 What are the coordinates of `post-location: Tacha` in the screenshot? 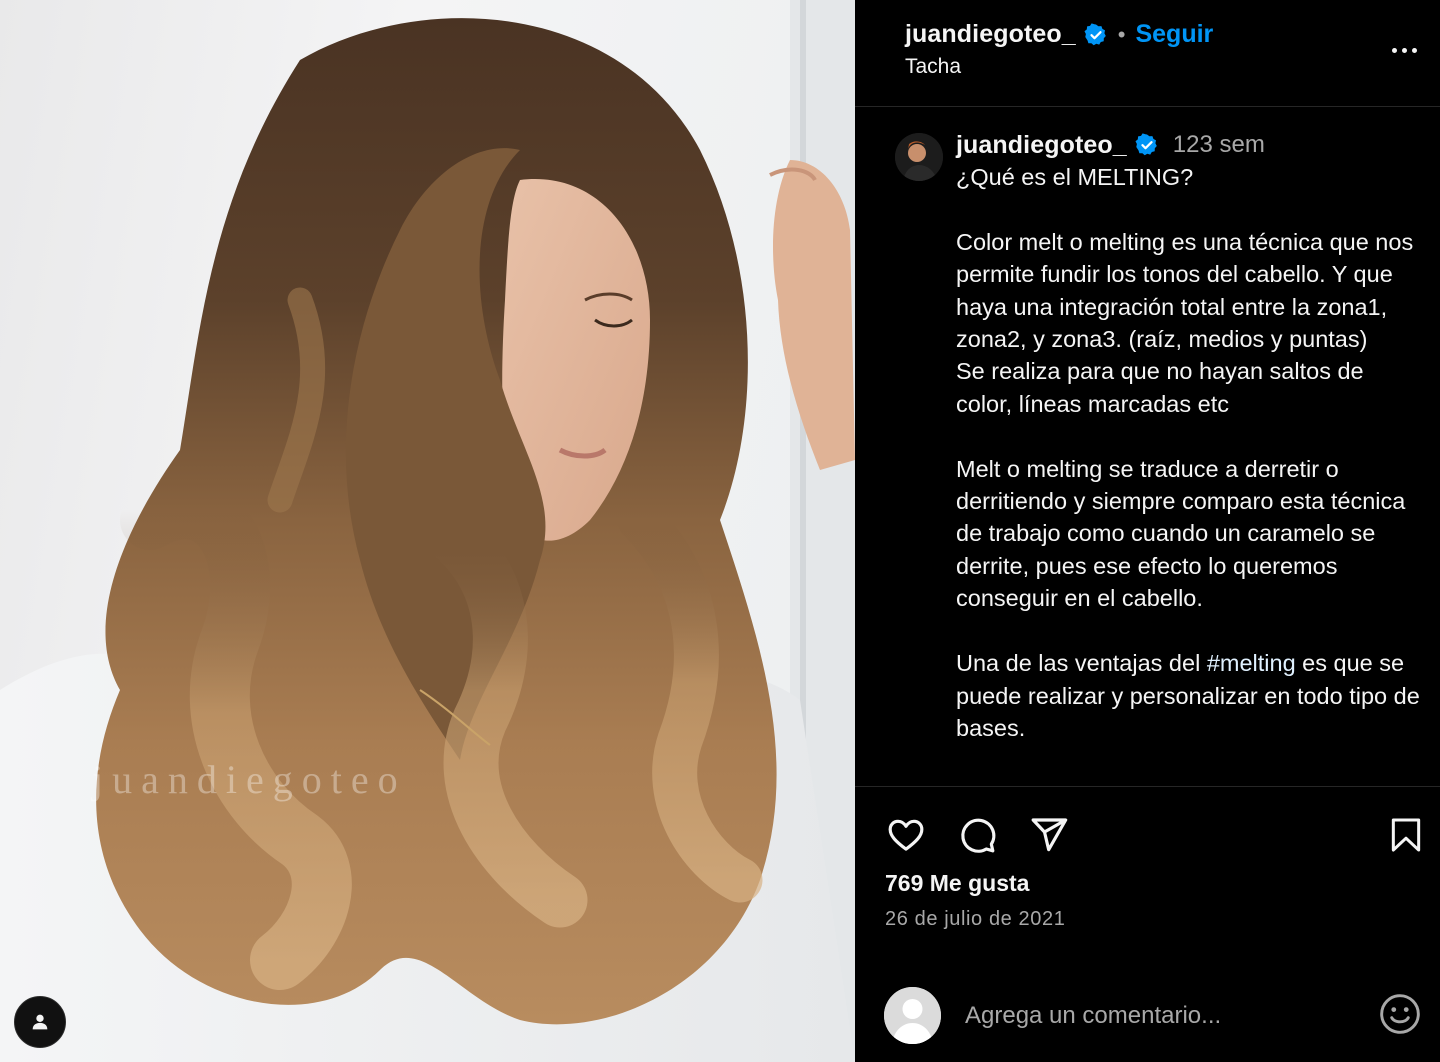 It's located at (933, 67).